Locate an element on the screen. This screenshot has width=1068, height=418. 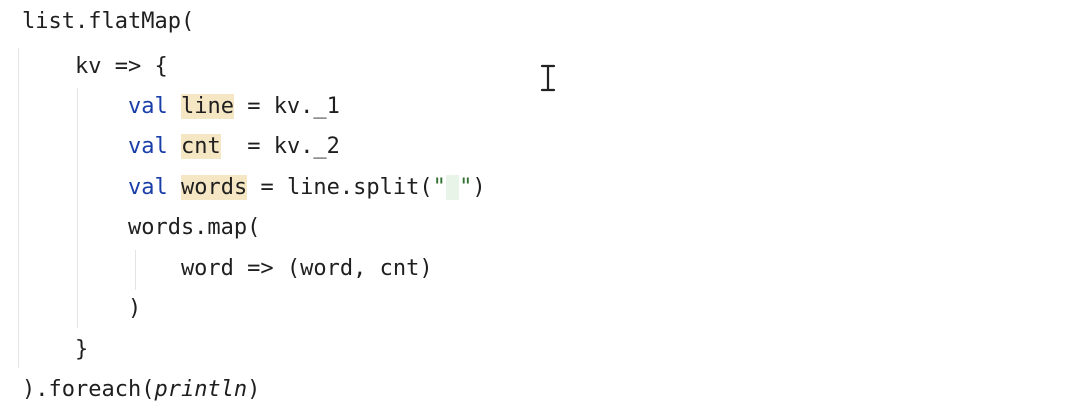
code-line: val cnt = kv._2 is located at coordinates (181, 147).